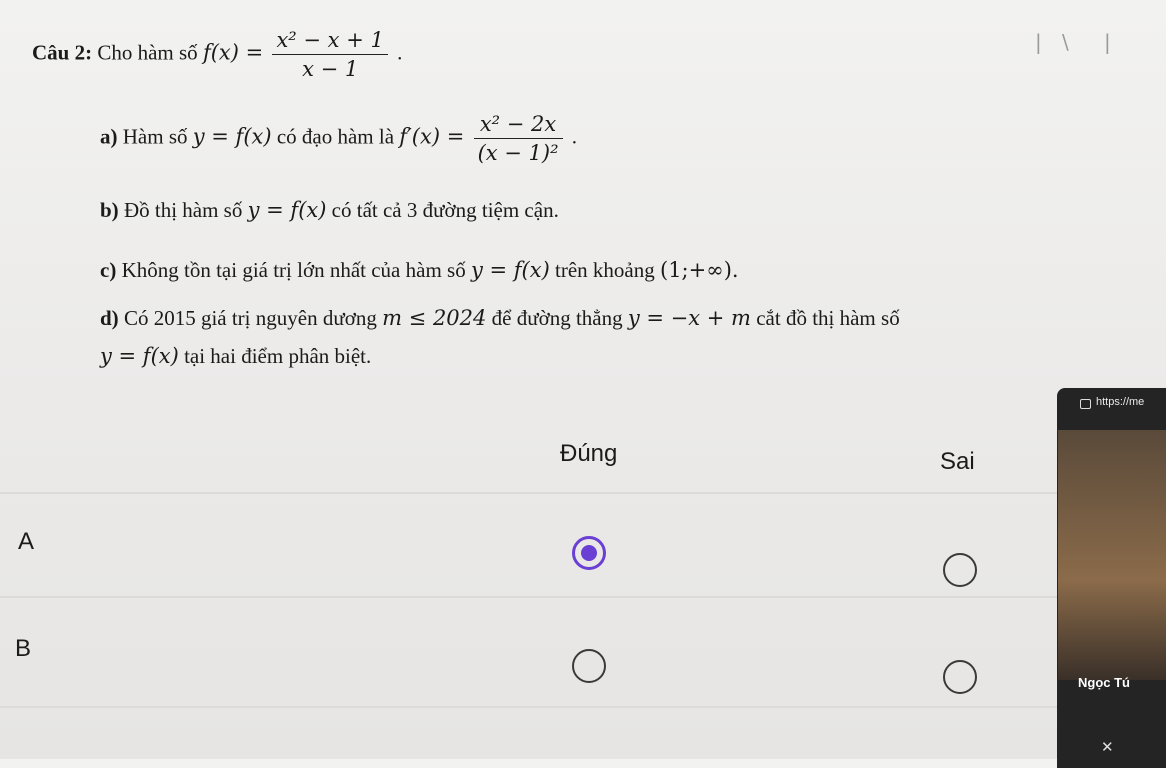 This screenshot has width=1166, height=768. I want to click on statement-a-text2: có đạo hàm là, so click(335, 136).